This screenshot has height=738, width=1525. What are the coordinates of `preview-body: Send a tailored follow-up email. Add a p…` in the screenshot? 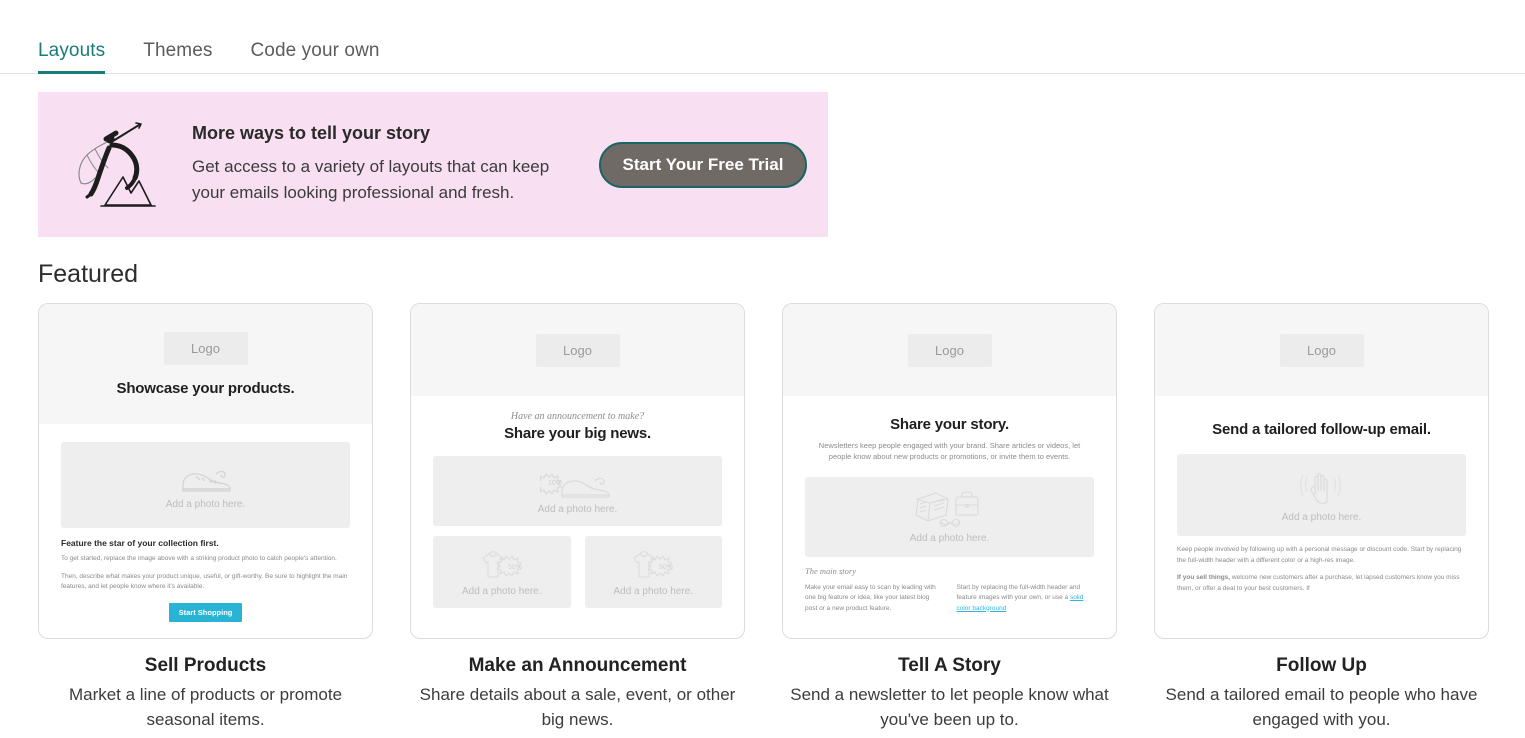 It's located at (1321, 495).